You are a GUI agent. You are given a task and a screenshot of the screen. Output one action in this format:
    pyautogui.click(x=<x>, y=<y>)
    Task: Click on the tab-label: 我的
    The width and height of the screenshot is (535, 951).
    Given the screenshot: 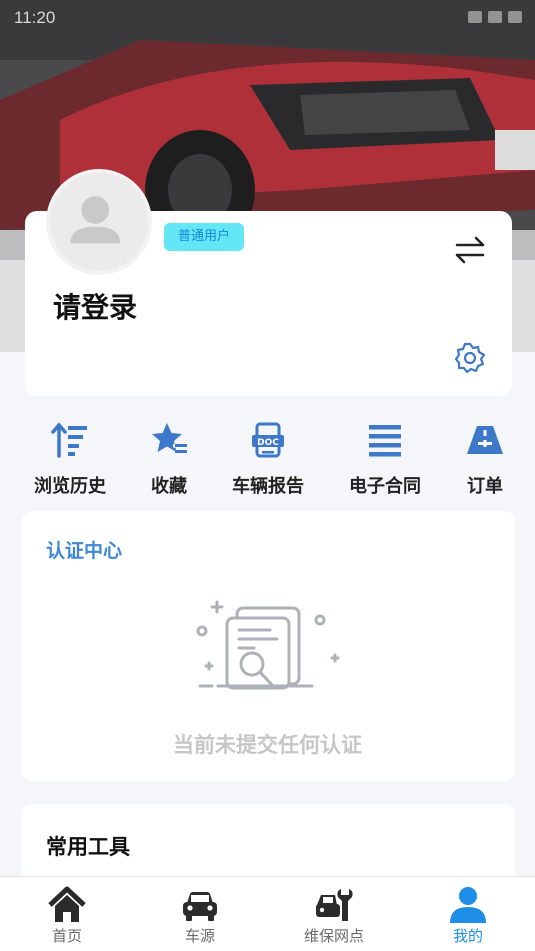 What is the action you would take?
    pyautogui.click(x=467, y=936)
    